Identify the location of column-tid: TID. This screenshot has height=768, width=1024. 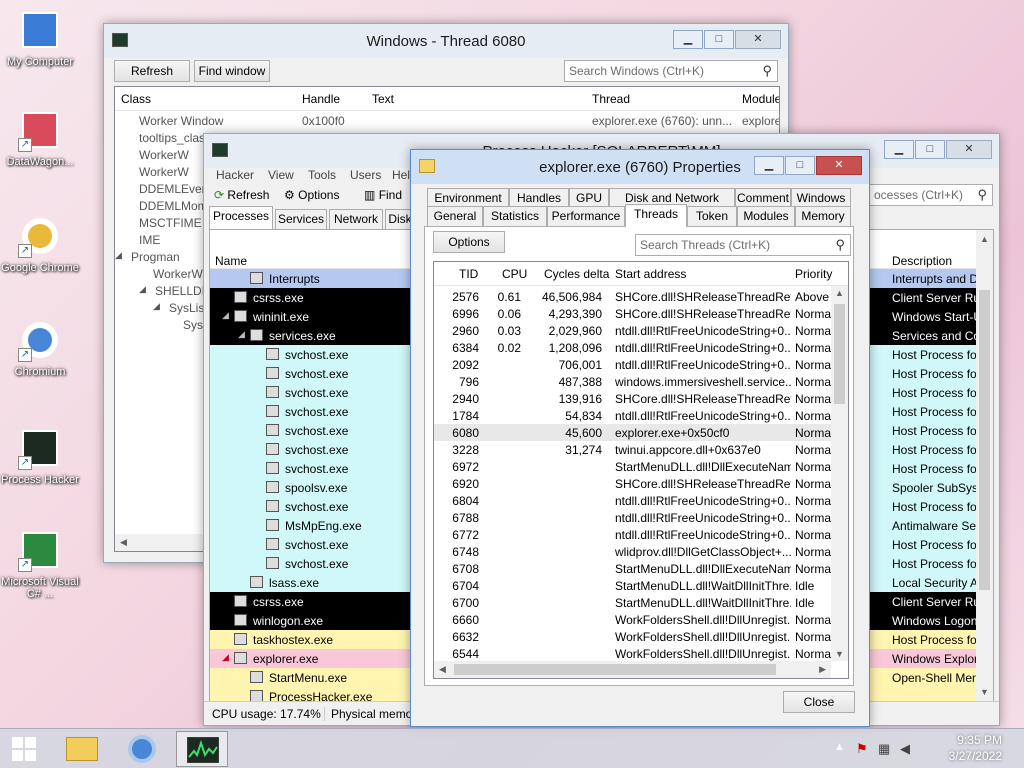
(468, 274).